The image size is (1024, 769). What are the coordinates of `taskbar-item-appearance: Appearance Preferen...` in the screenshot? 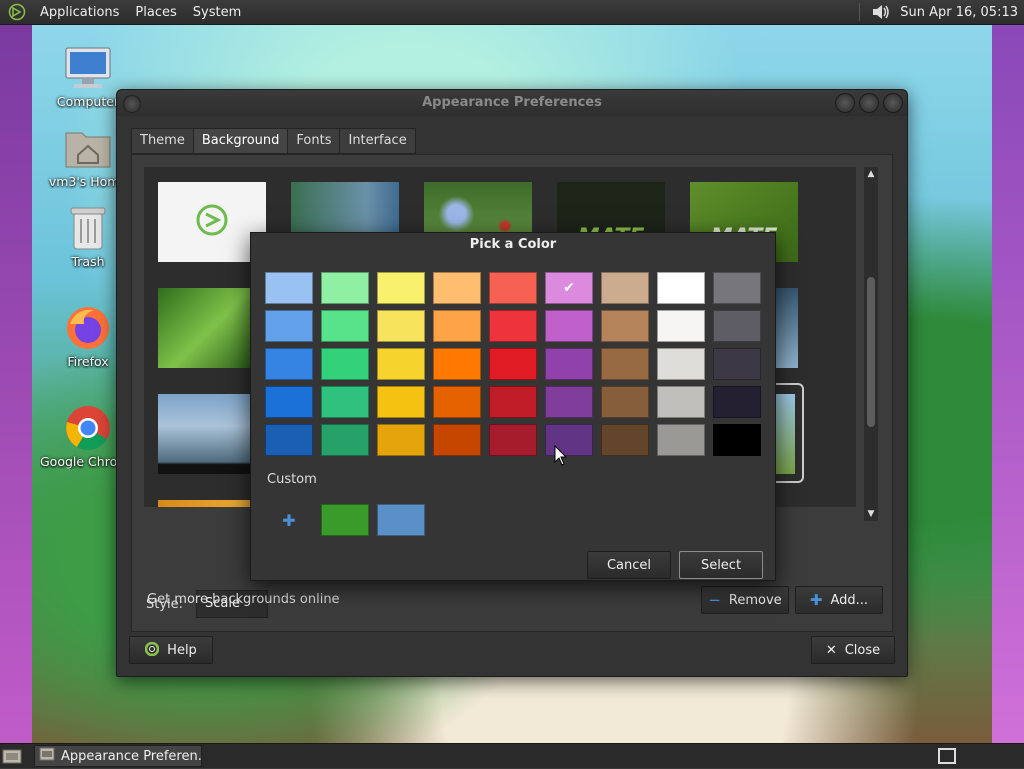 It's located at (118, 756).